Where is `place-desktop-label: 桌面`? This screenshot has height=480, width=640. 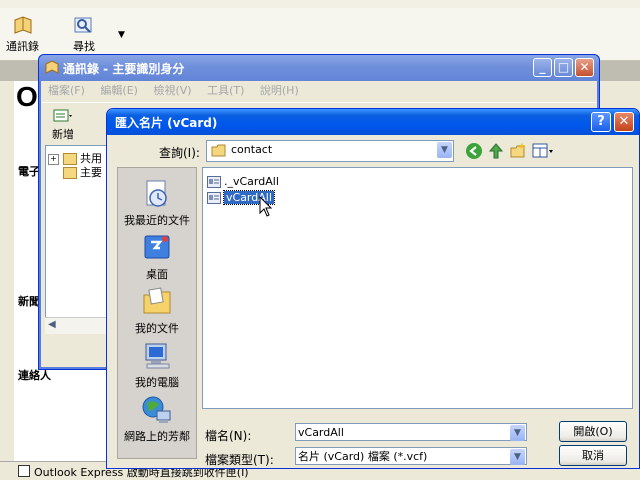
place-desktop-label: 桌面 is located at coordinates (157, 274).